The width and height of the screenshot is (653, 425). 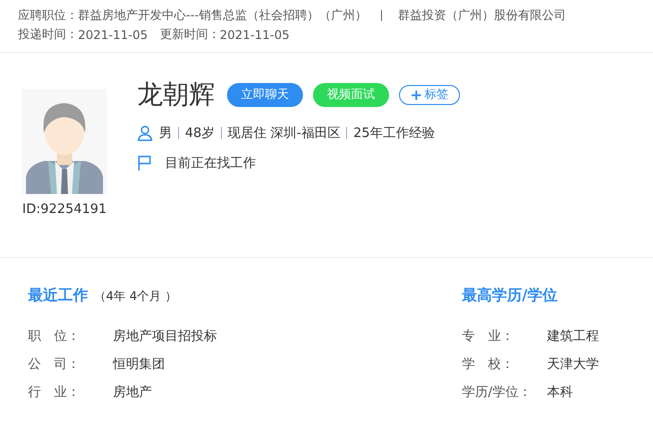 I want to click on field-label: 学历/学位：, so click(x=497, y=392).